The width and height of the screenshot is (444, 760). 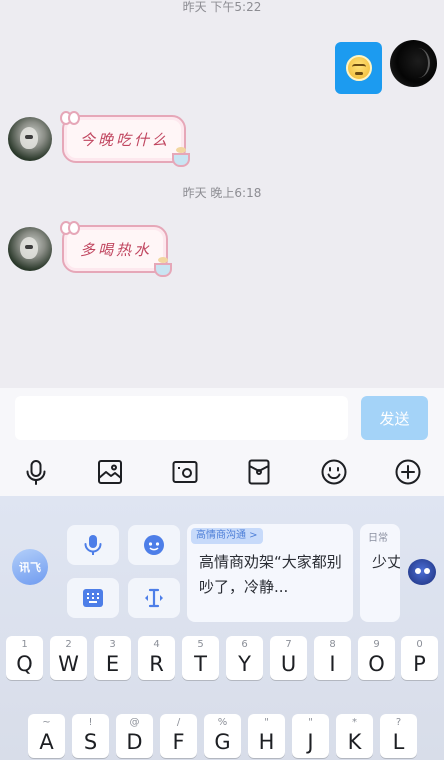 What do you see at coordinates (222, 7) in the screenshot?
I see `timestamp: 昨天 下午5:22` at bounding box center [222, 7].